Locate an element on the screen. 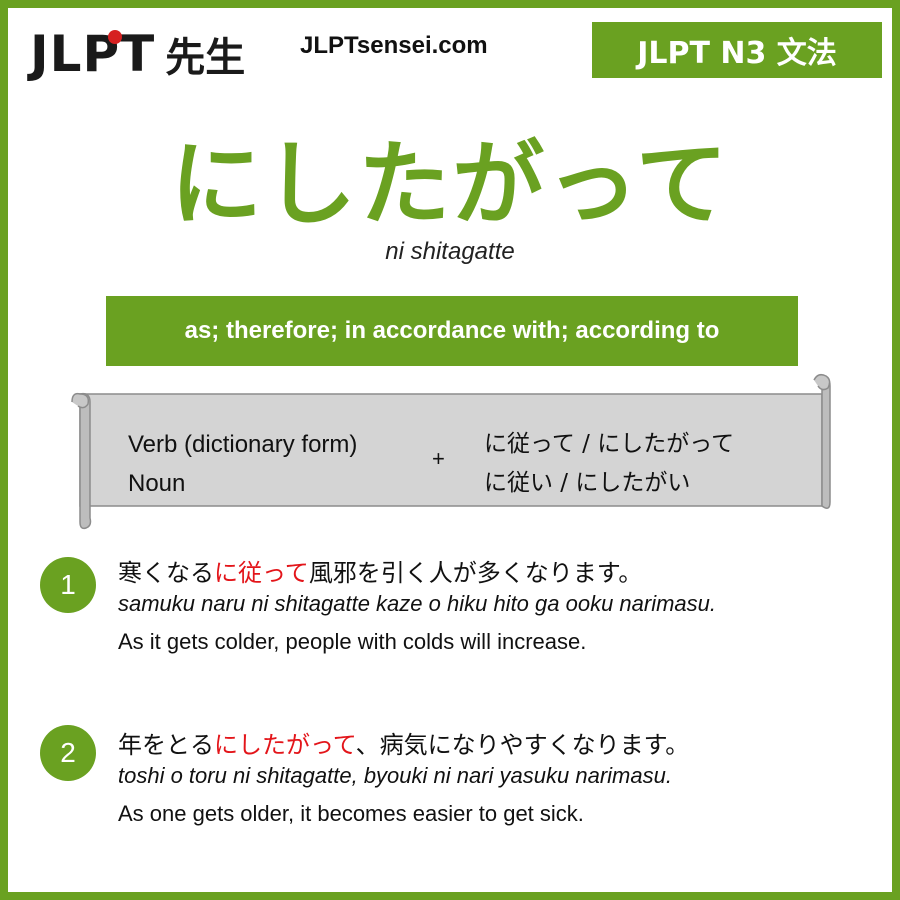 The height and width of the screenshot is (900, 900). example-jp-after: 風邪を引く人が多くなります。 is located at coordinates (475, 573).